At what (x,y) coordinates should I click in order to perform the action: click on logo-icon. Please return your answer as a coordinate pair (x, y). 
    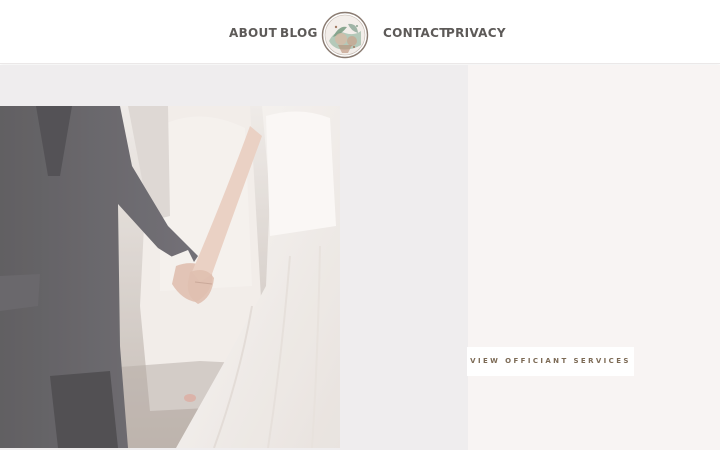
    Looking at the image, I should click on (345, 35).